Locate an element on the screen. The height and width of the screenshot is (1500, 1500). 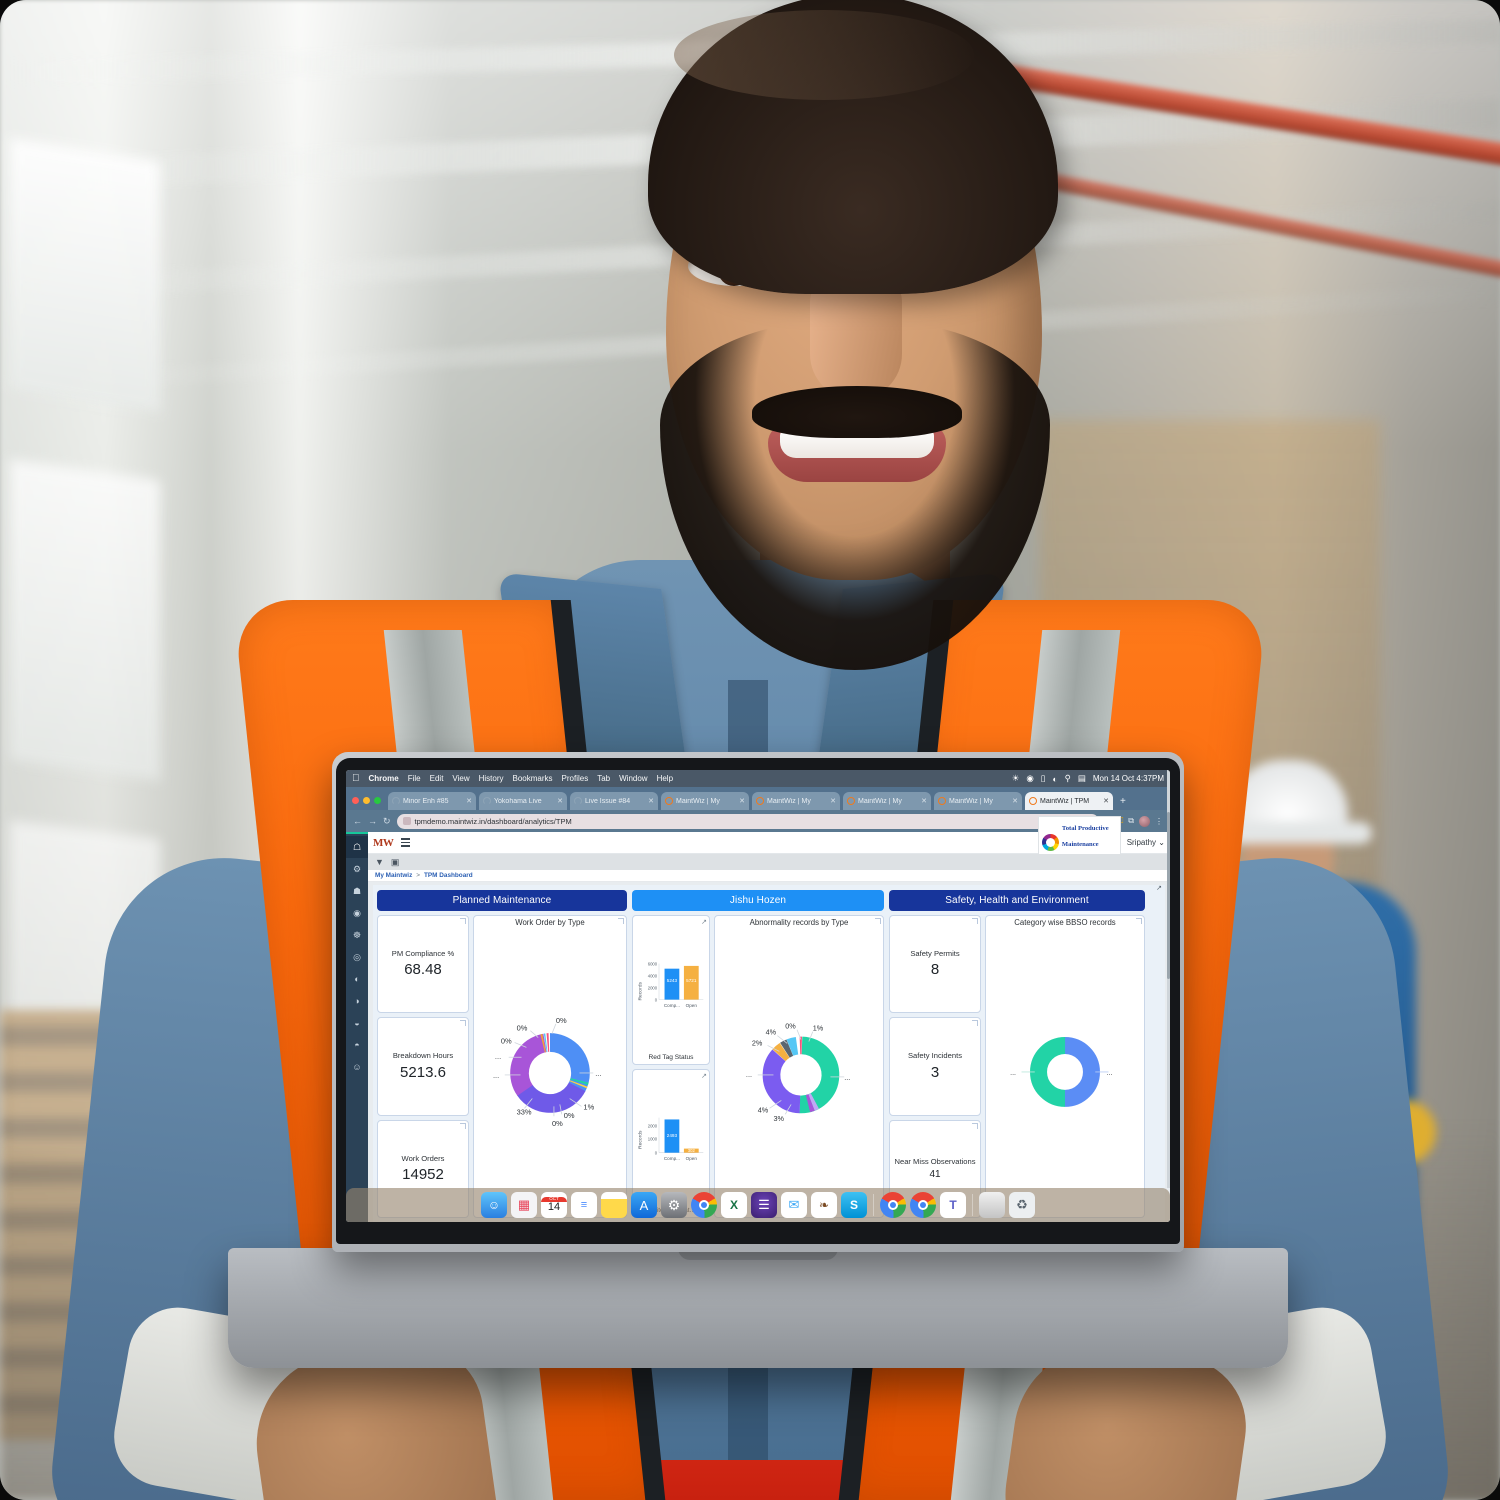
hamburger-icon is located at coordinates (406, 842).